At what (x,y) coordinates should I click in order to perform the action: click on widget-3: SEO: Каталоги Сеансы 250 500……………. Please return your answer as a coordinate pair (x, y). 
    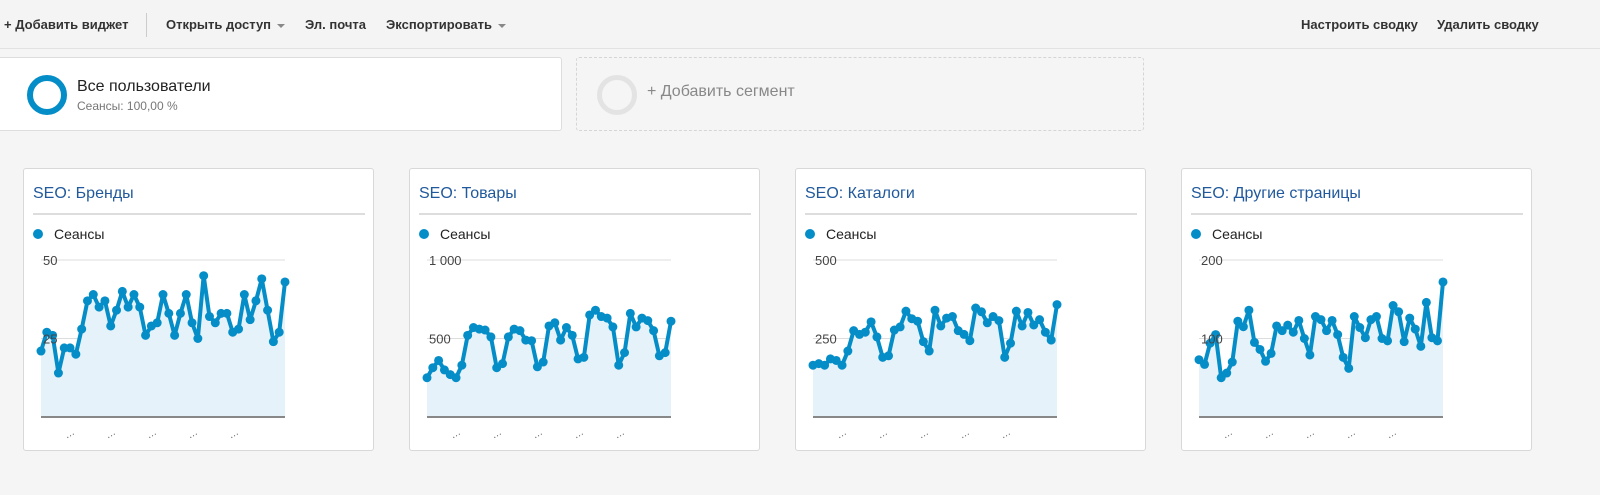
    Looking at the image, I should click on (970, 309).